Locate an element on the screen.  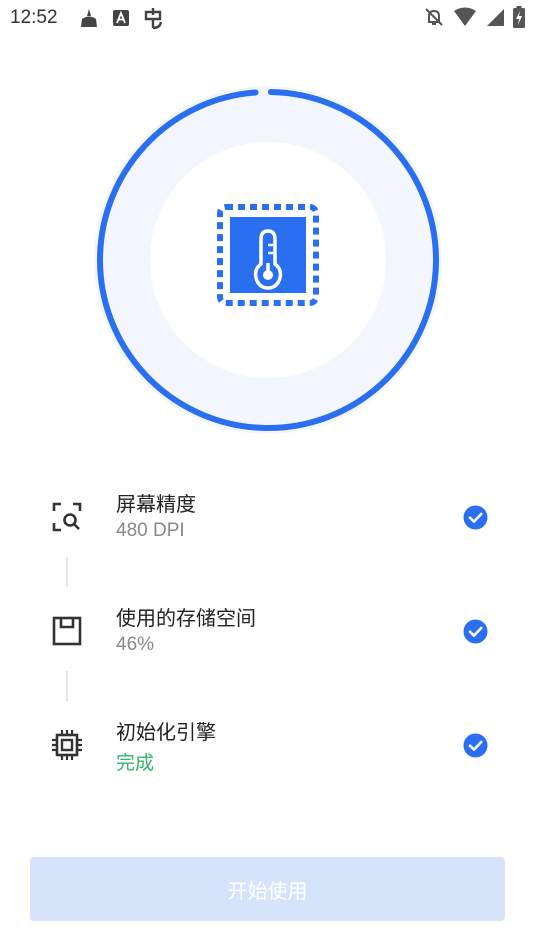
signal-icon is located at coordinates (495, 17).